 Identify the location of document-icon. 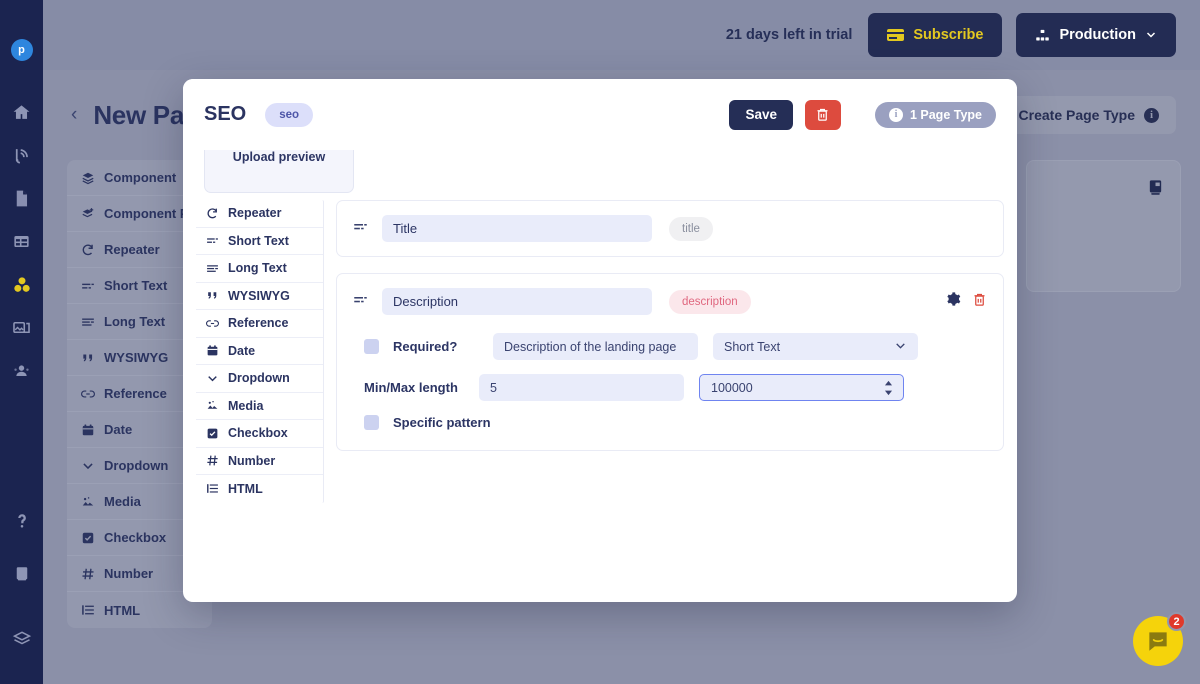
(21, 198).